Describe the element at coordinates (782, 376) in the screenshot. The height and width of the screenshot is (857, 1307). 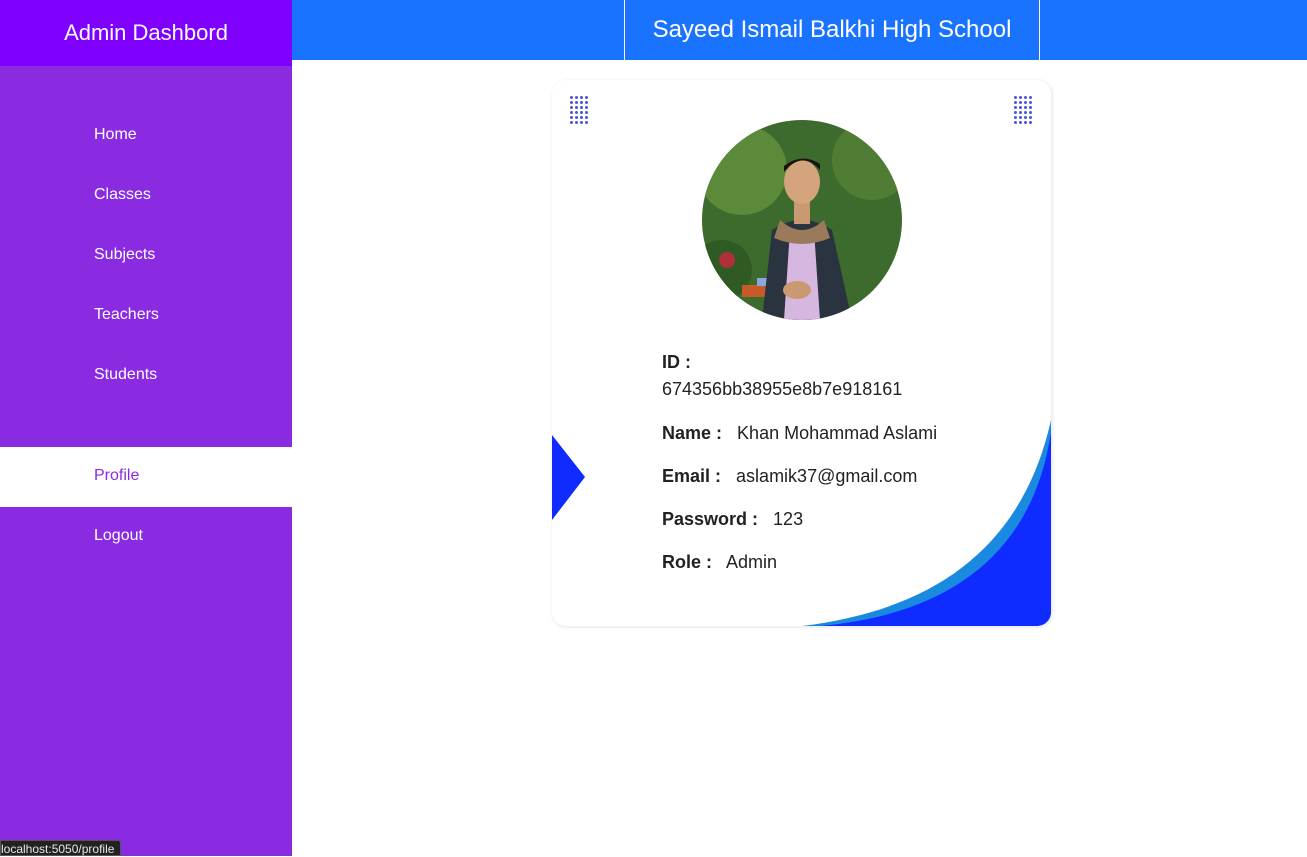
I see `profile-id-row: ID : 674356bb38955e8b7e918161` at that location.